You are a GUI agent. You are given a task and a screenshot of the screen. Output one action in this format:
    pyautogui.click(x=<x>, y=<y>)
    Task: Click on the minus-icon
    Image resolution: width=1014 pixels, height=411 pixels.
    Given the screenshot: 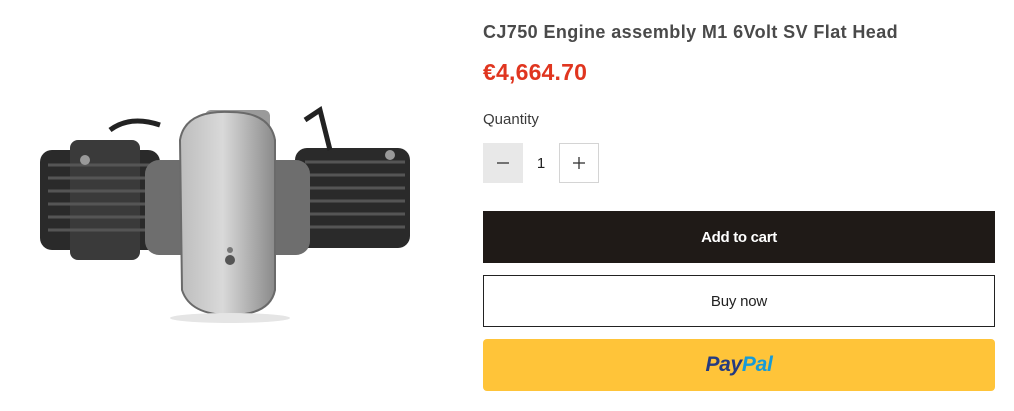 What is the action you would take?
    pyautogui.click(x=503, y=163)
    